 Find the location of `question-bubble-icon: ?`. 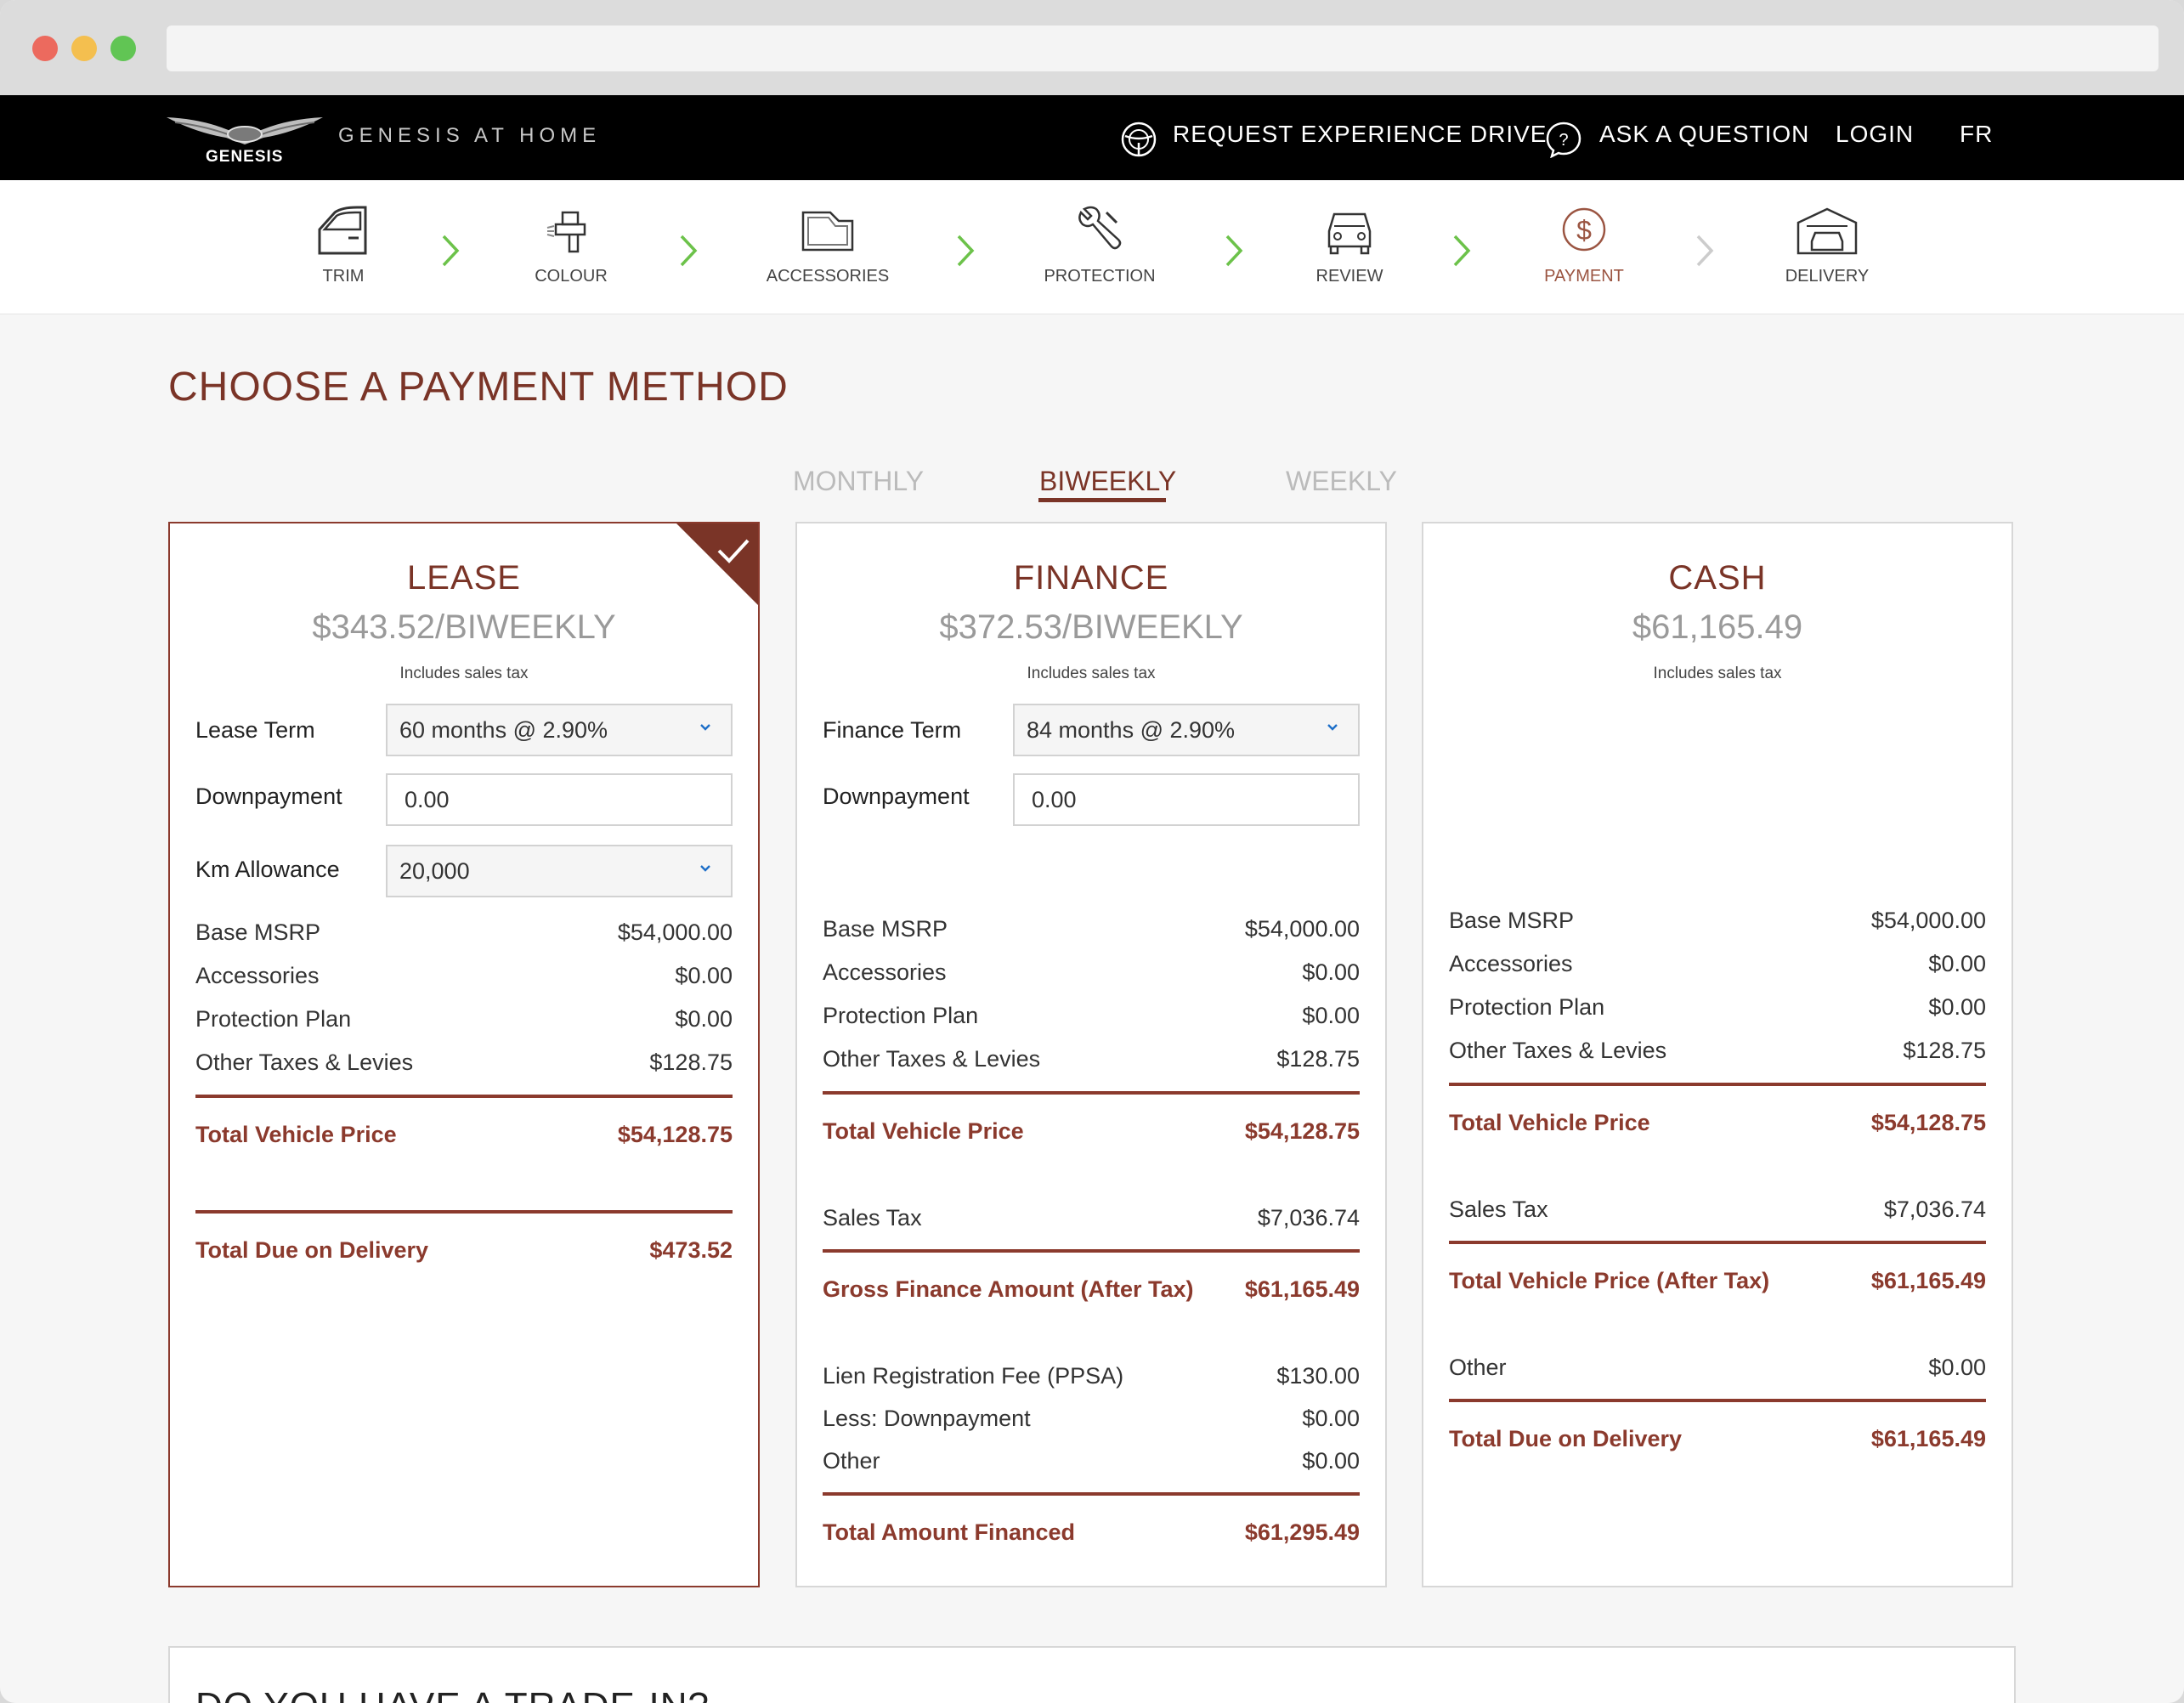

question-bubble-icon: ? is located at coordinates (1563, 140).